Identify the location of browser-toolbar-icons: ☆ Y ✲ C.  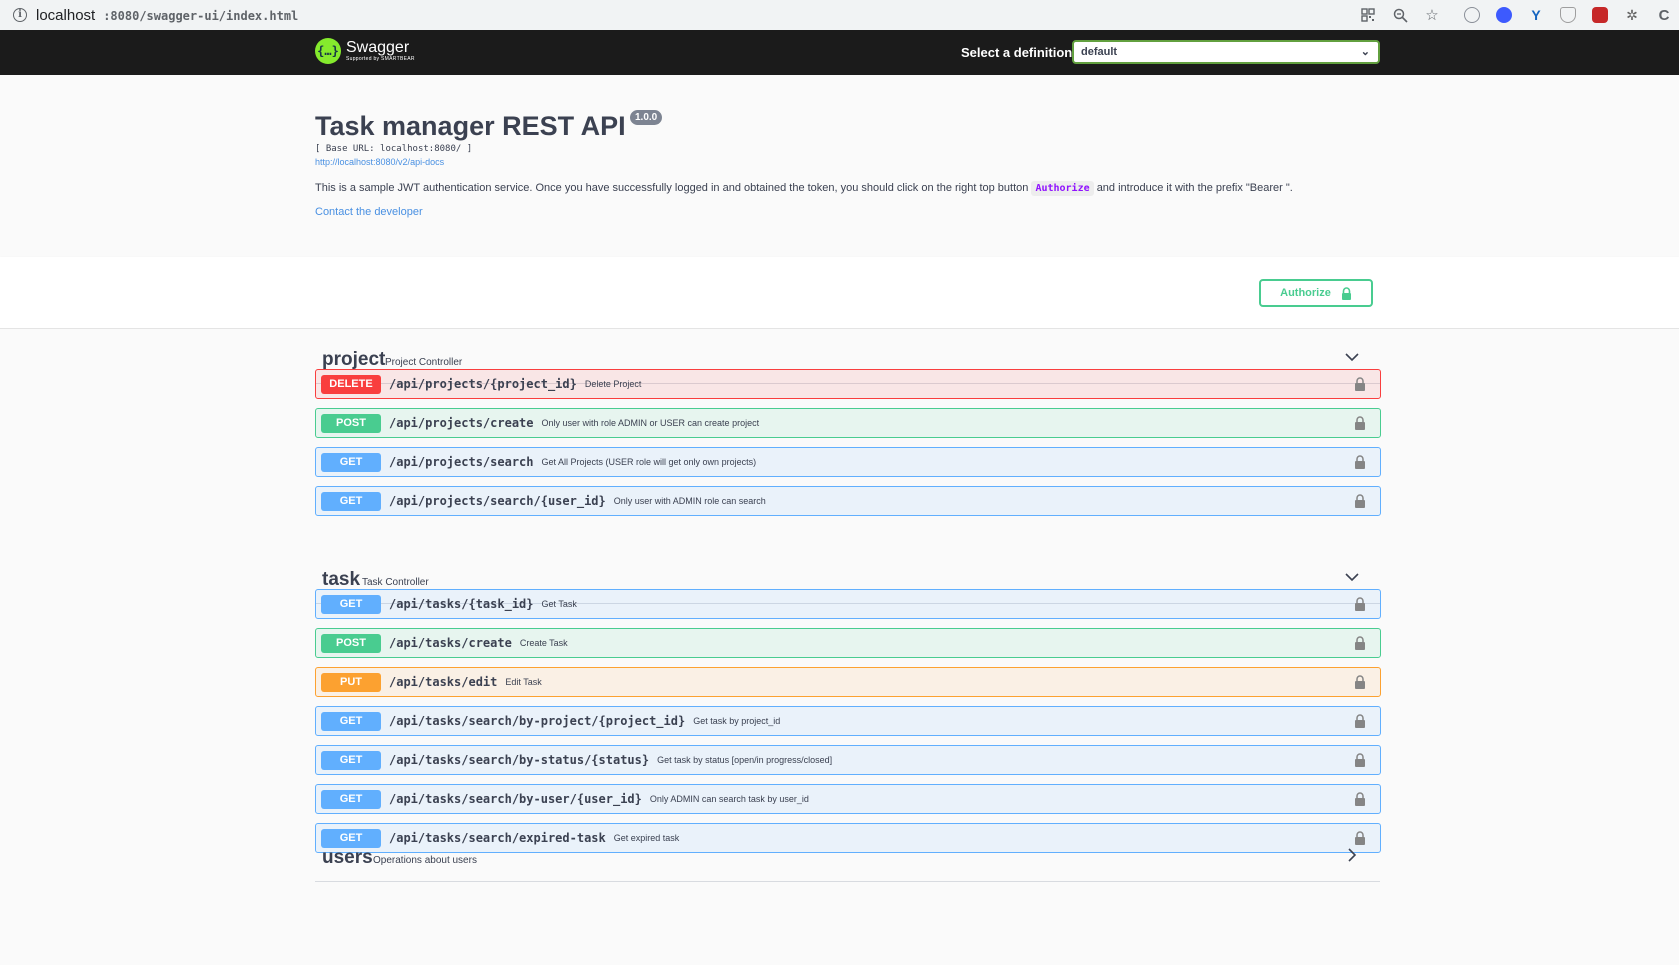
(1518, 15).